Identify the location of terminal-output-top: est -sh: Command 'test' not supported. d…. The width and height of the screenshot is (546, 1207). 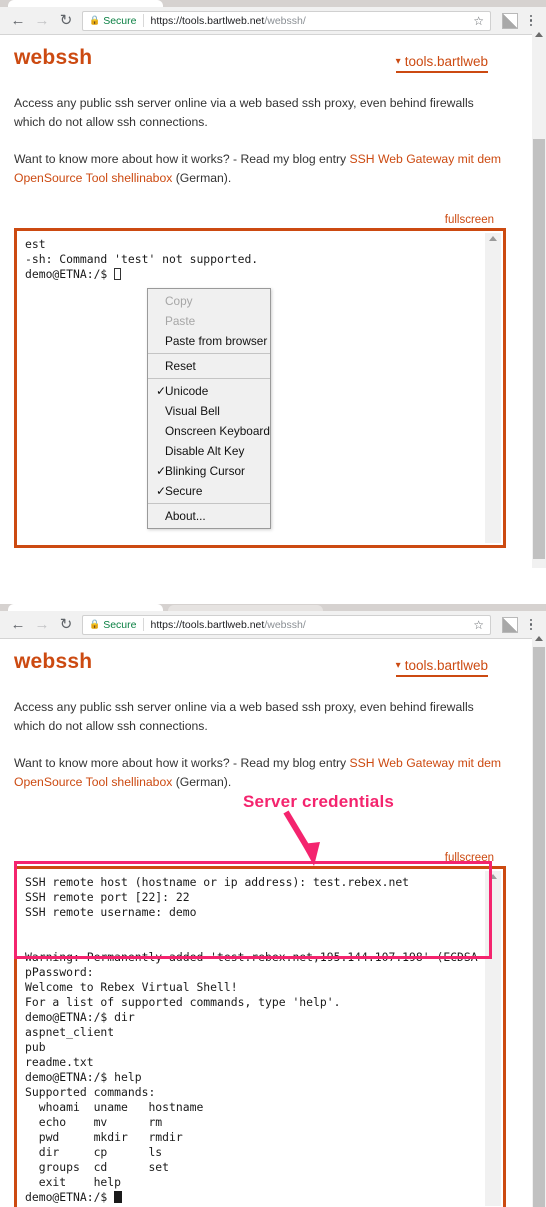
(142, 258).